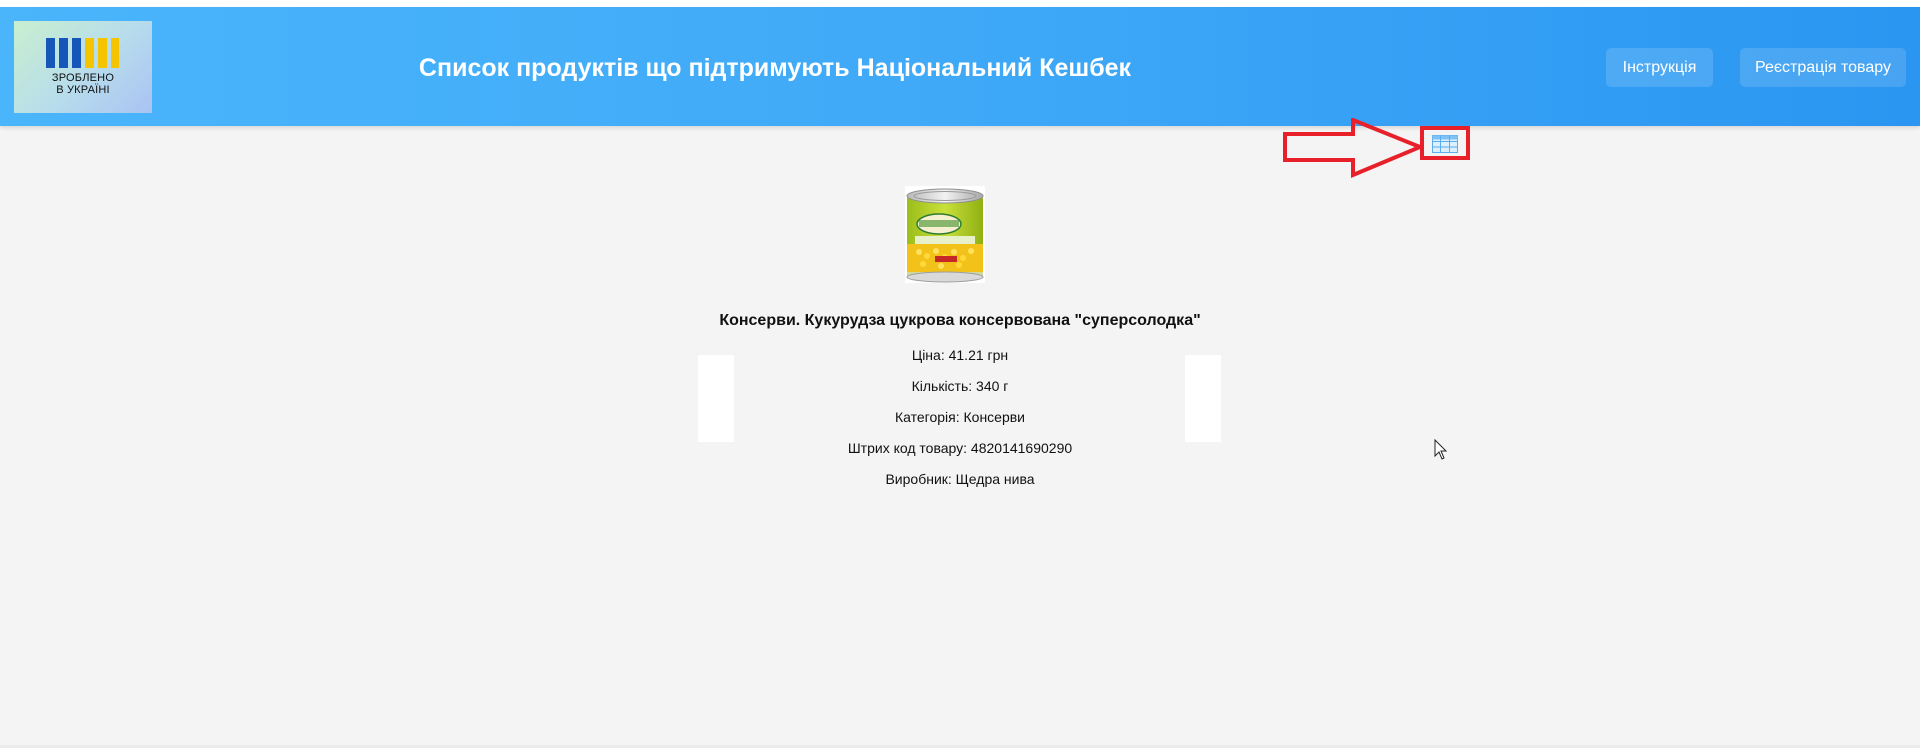 The height and width of the screenshot is (748, 1920). I want to click on image-placeholder-left, so click(716, 398).